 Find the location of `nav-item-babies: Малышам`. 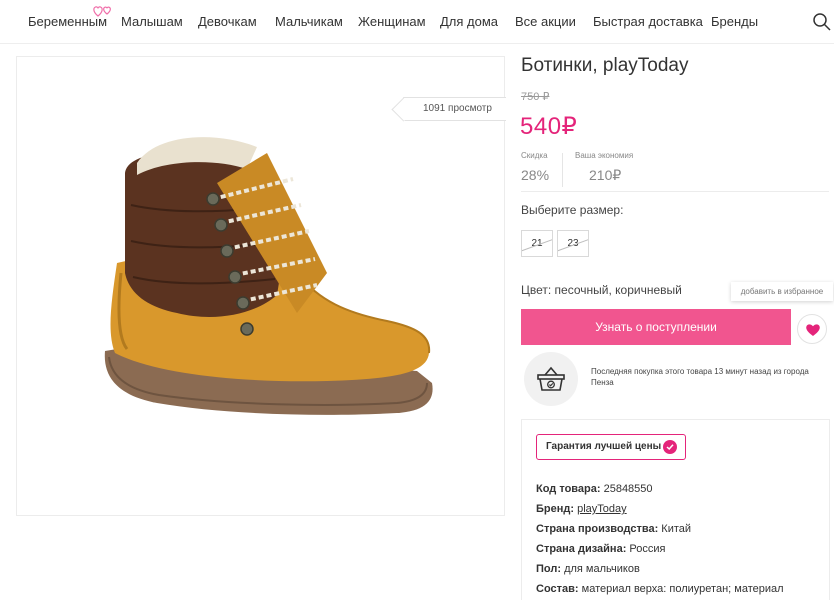

nav-item-babies: Малышам is located at coordinates (152, 21).